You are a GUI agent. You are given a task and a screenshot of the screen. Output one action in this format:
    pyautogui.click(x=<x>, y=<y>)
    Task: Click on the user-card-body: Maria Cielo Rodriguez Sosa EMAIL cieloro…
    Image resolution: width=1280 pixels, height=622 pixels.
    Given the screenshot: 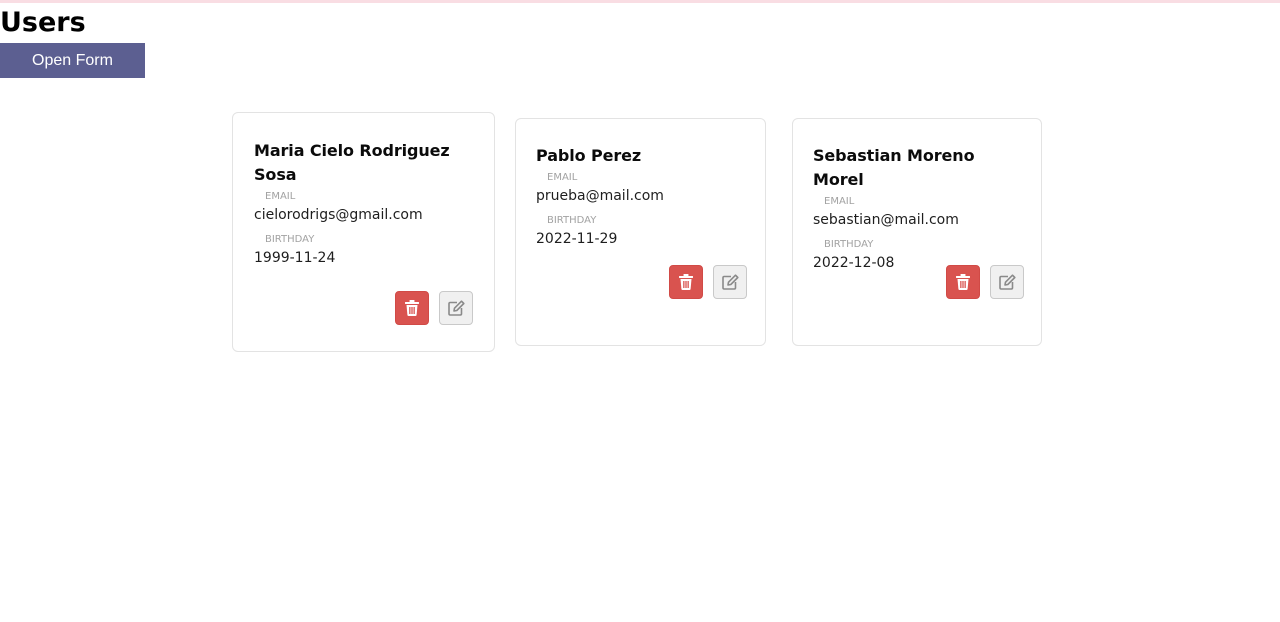 What is the action you would take?
    pyautogui.click(x=365, y=203)
    